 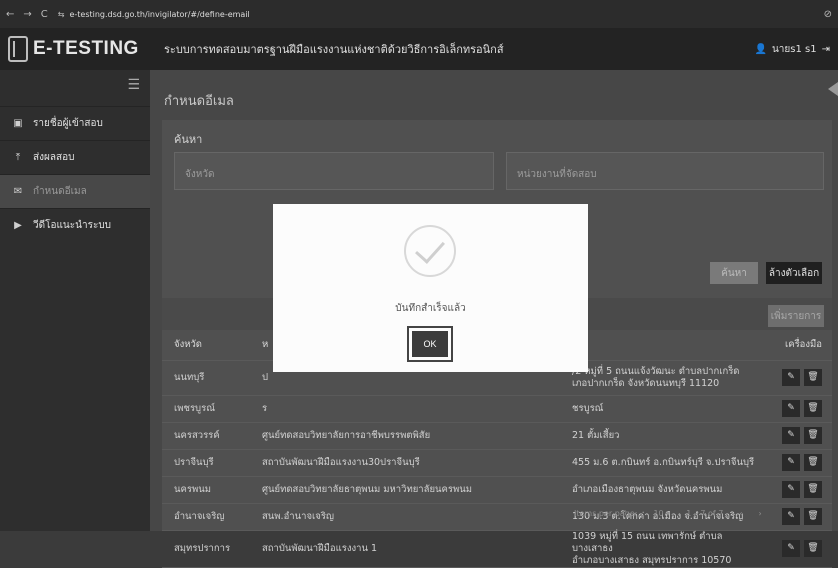 I want to click on user-icon: 👤, so click(x=760, y=49).